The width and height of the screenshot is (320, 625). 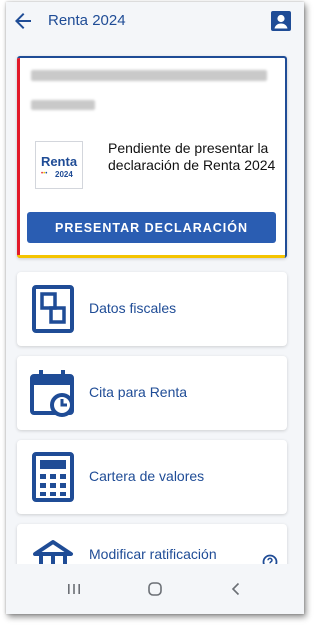 What do you see at coordinates (18, 158) in the screenshot?
I see `accent-red-bar` at bounding box center [18, 158].